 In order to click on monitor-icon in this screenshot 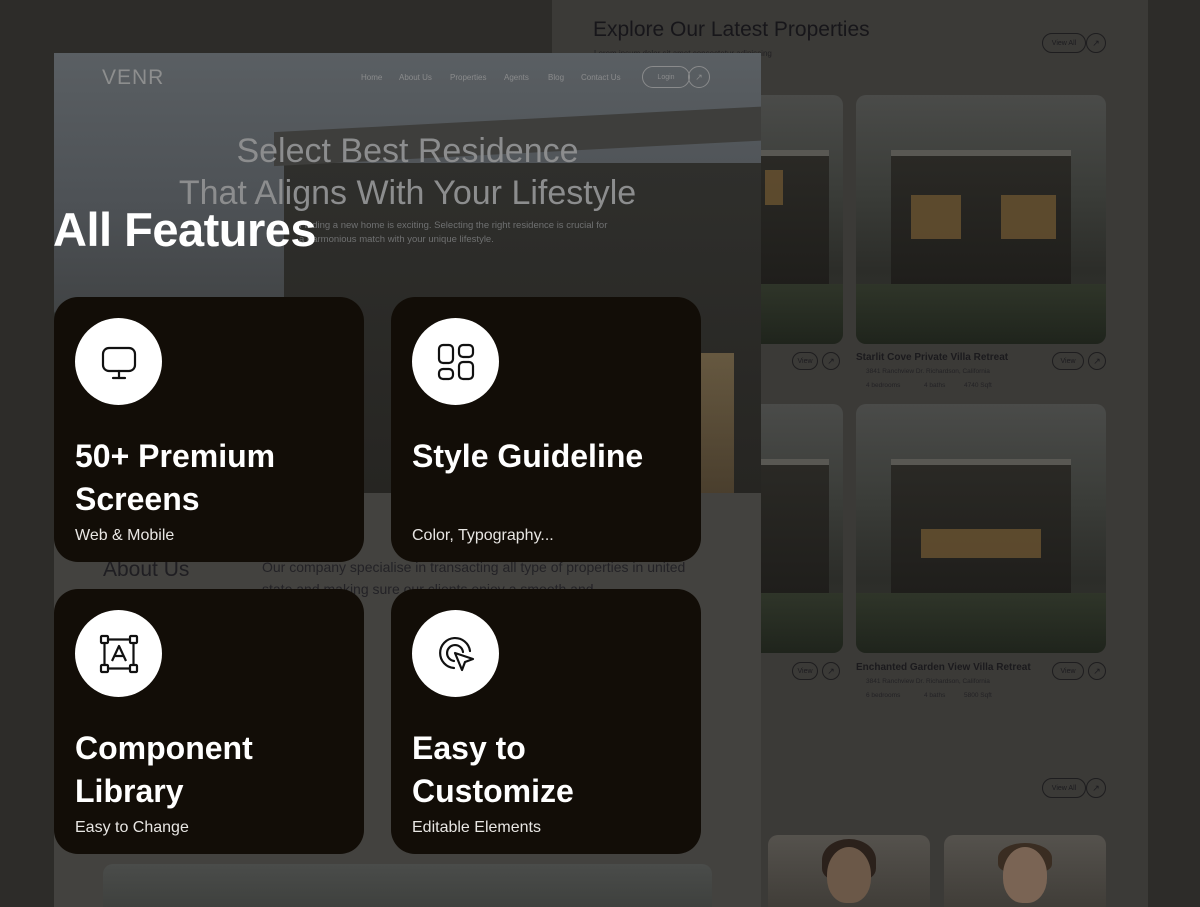, I will do `click(118, 361)`.